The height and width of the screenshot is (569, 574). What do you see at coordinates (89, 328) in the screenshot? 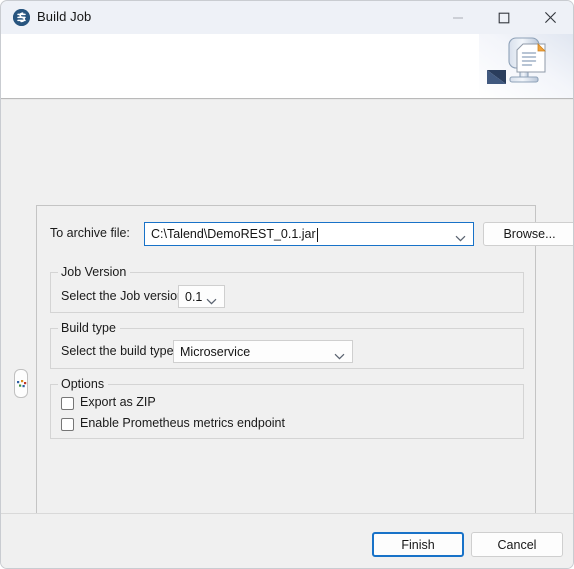
I see `build-type-group-label: Build type` at bounding box center [89, 328].